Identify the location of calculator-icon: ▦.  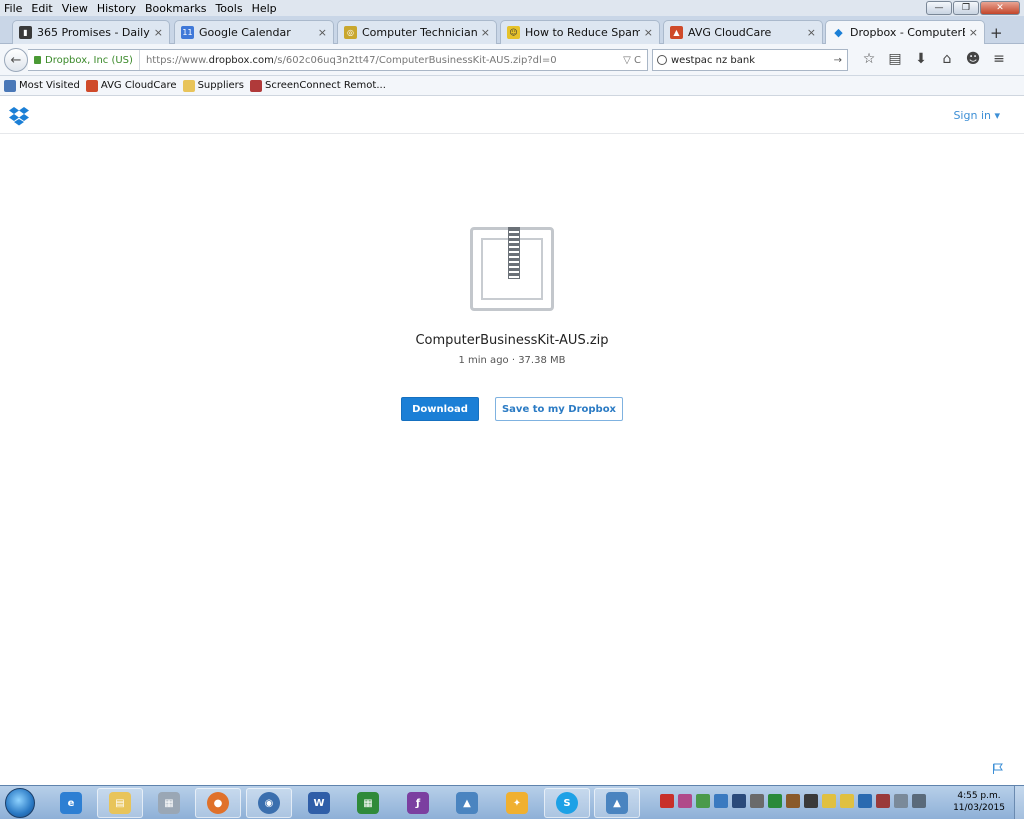
(169, 803).